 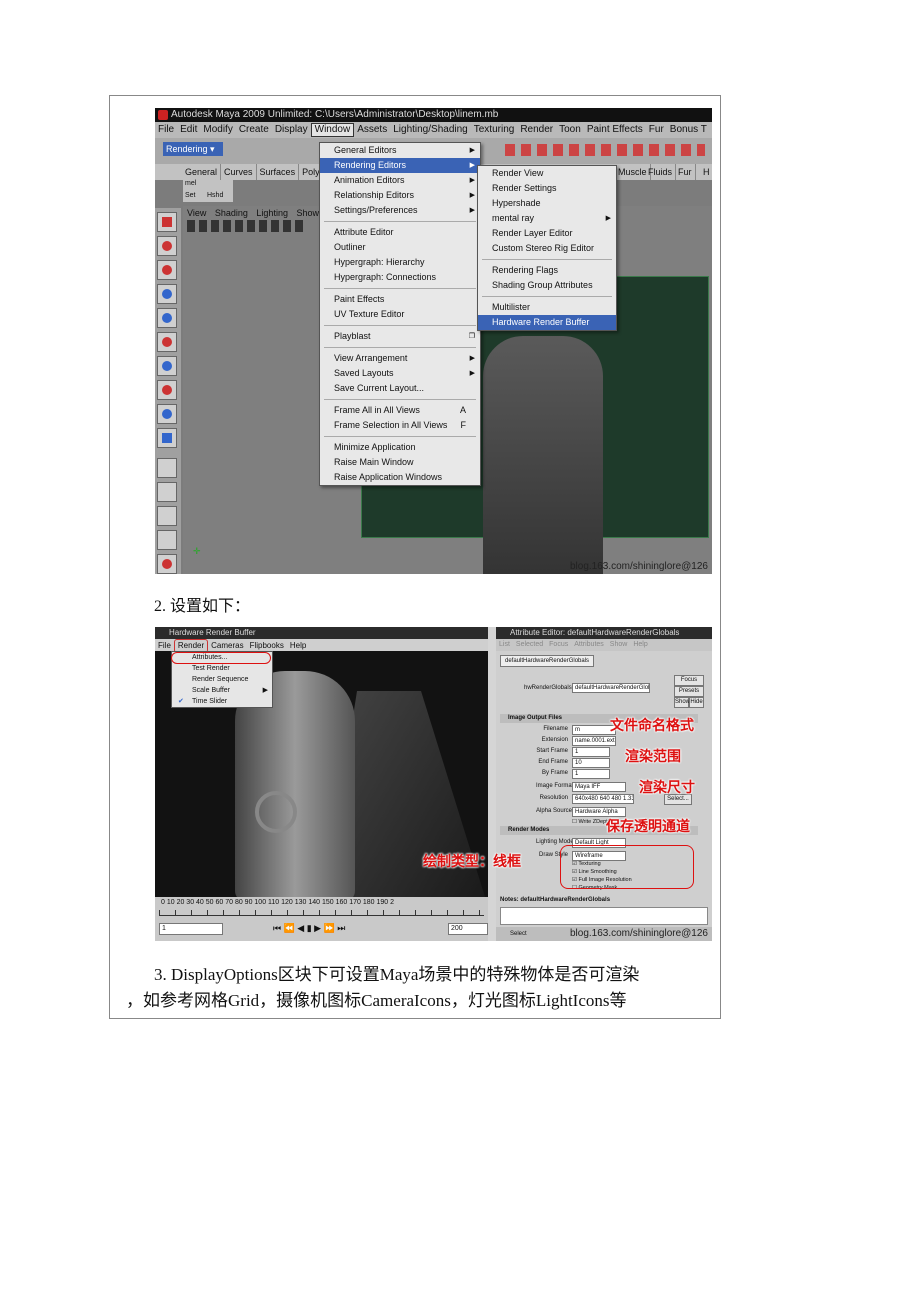 What do you see at coordinates (430, 130) in the screenshot?
I see `menu-lighting-shading: Lighting/Shading` at bounding box center [430, 130].